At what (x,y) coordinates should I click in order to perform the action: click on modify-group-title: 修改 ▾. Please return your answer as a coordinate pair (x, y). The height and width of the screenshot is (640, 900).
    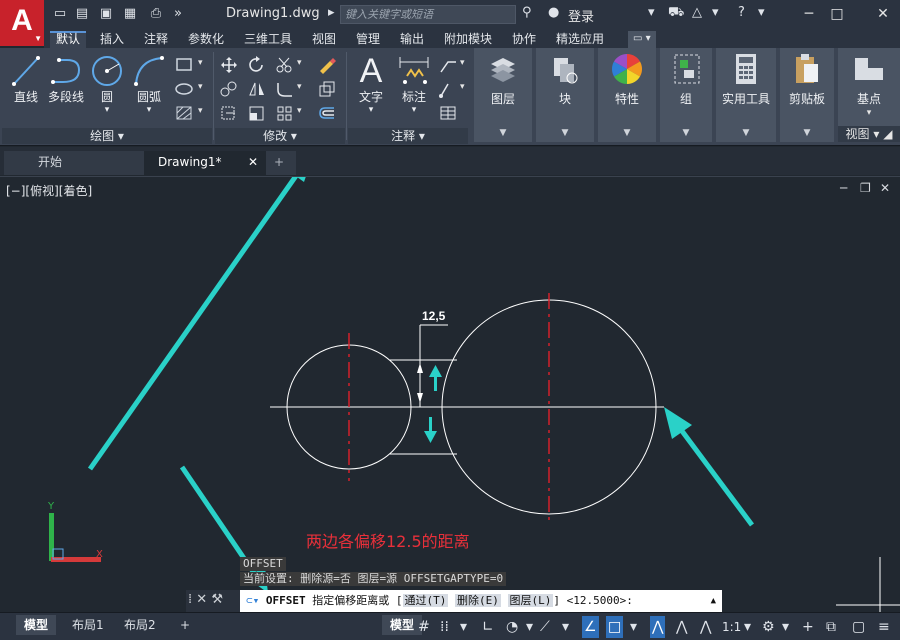
    Looking at the image, I should click on (280, 136).